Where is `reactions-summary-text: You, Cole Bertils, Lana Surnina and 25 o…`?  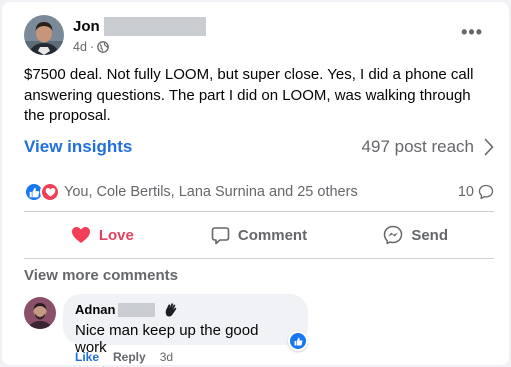
reactions-summary-text: You, Cole Bertils, Lana Surnina and 25 o… is located at coordinates (211, 192).